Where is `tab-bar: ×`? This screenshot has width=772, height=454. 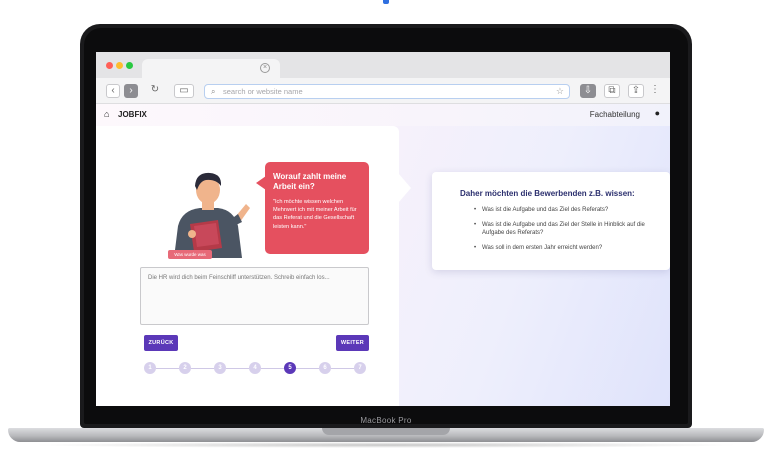
tab-bar: × is located at coordinates (383, 65).